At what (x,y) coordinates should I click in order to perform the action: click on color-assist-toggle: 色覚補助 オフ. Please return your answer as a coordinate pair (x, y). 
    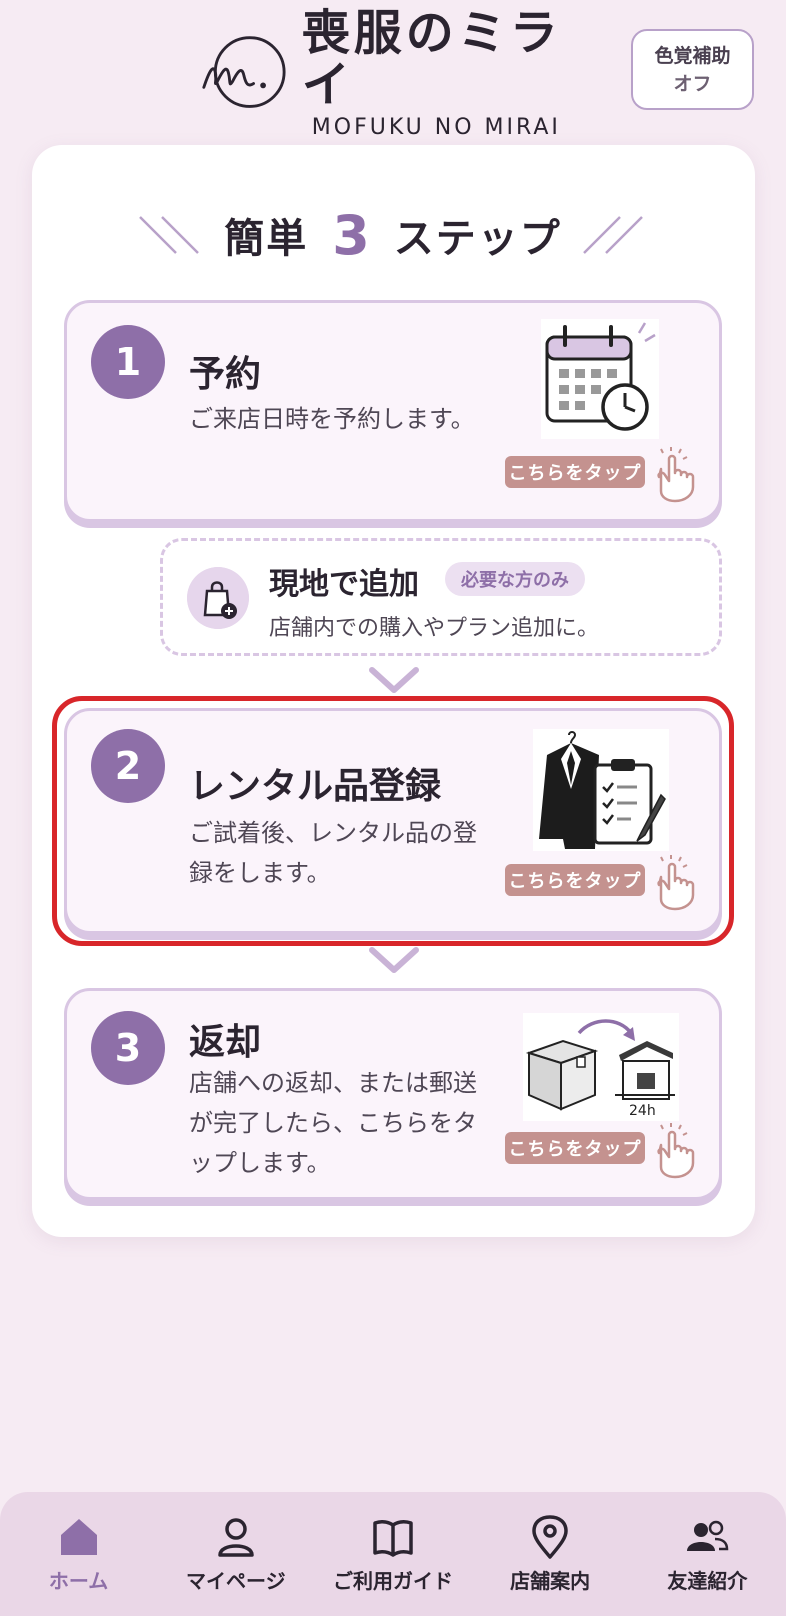
    Looking at the image, I should click on (692, 69).